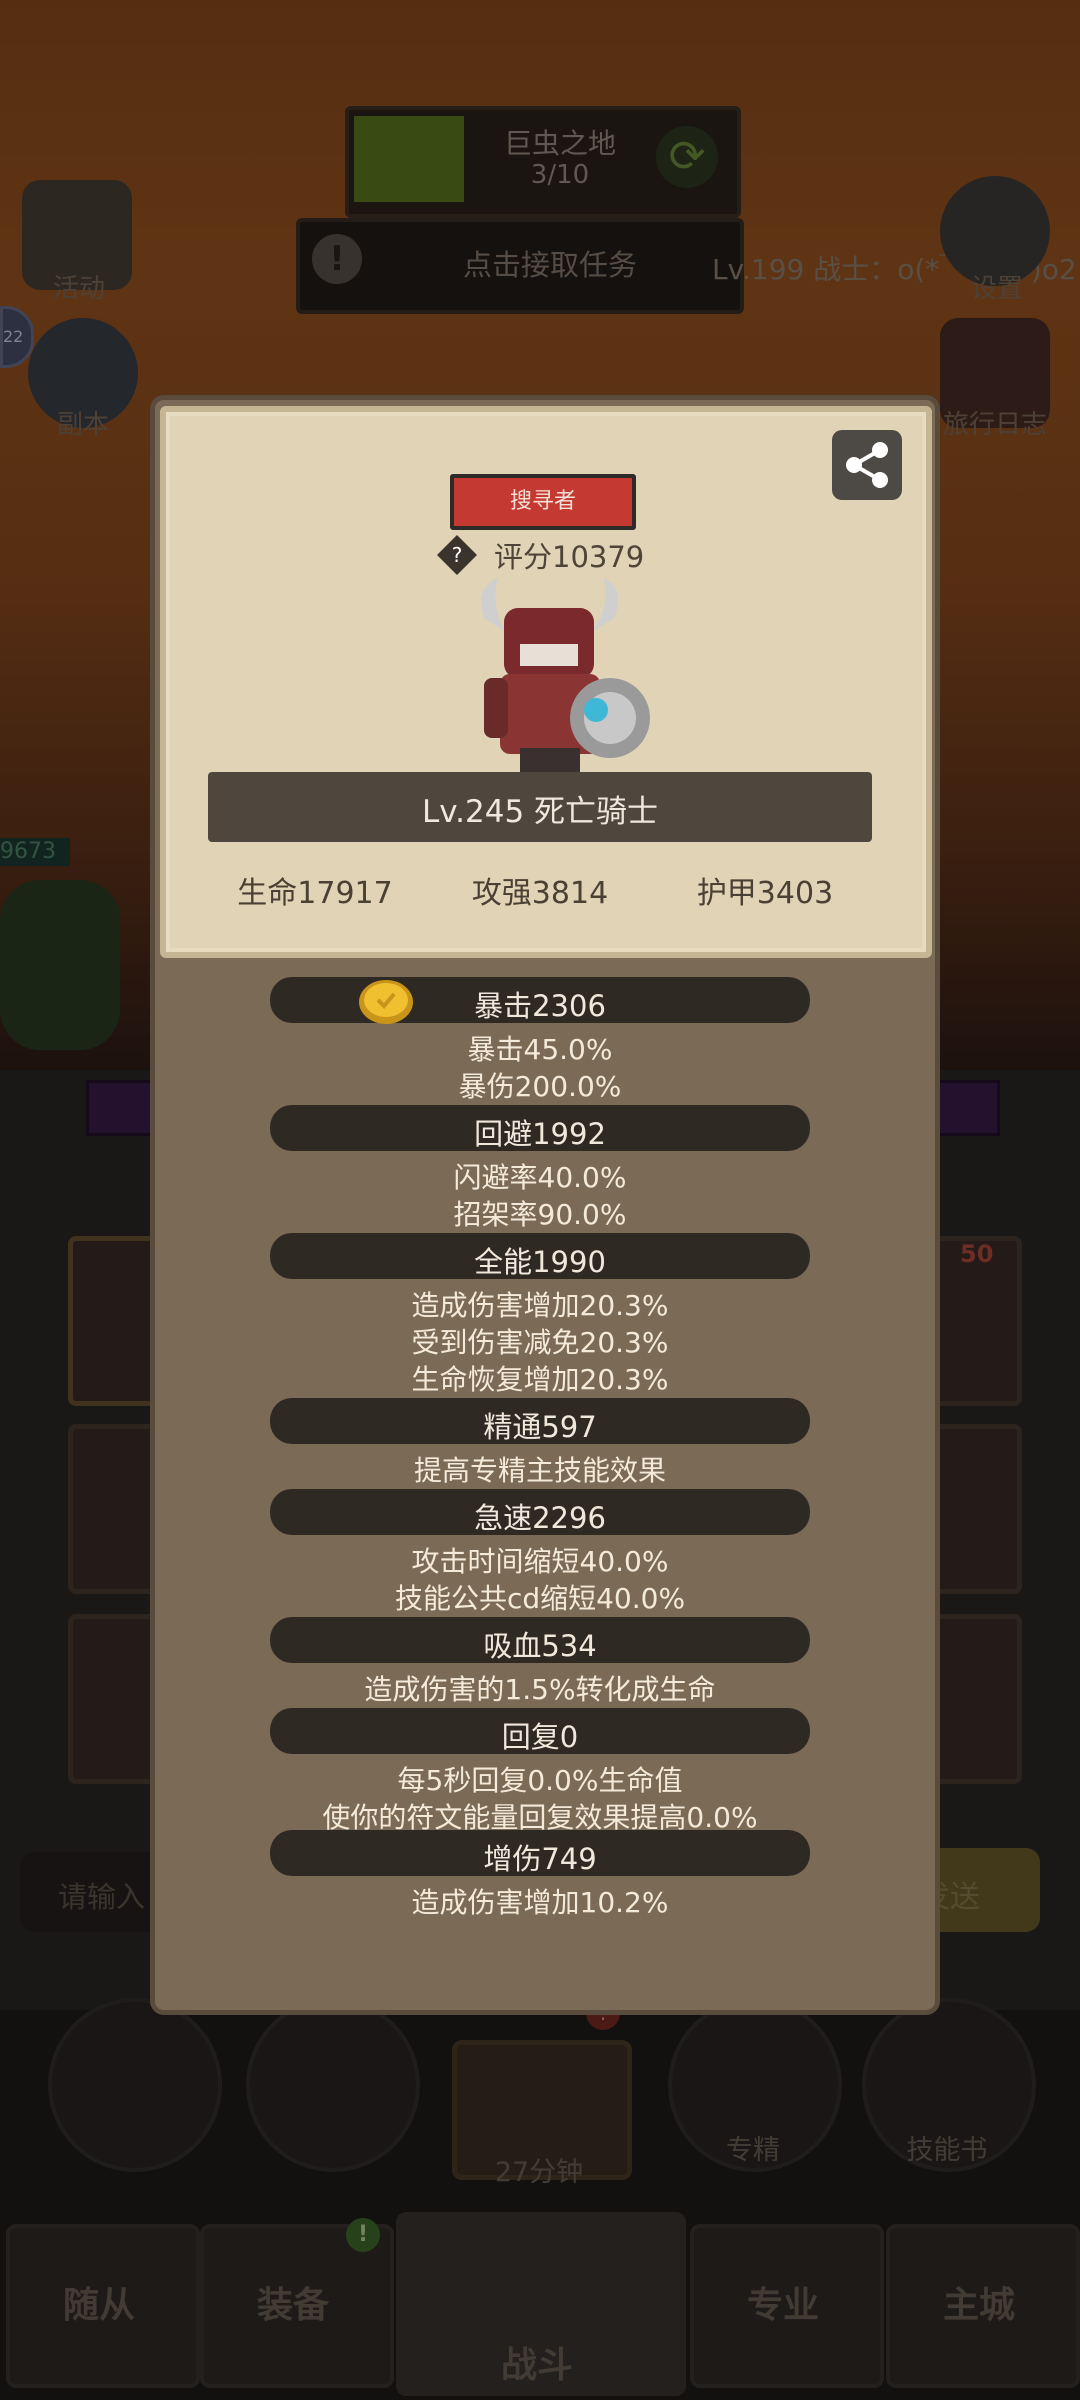  Describe the element at coordinates (540, 1006) in the screenshot. I see `stat-header-crit-text: 暴击2306` at that location.